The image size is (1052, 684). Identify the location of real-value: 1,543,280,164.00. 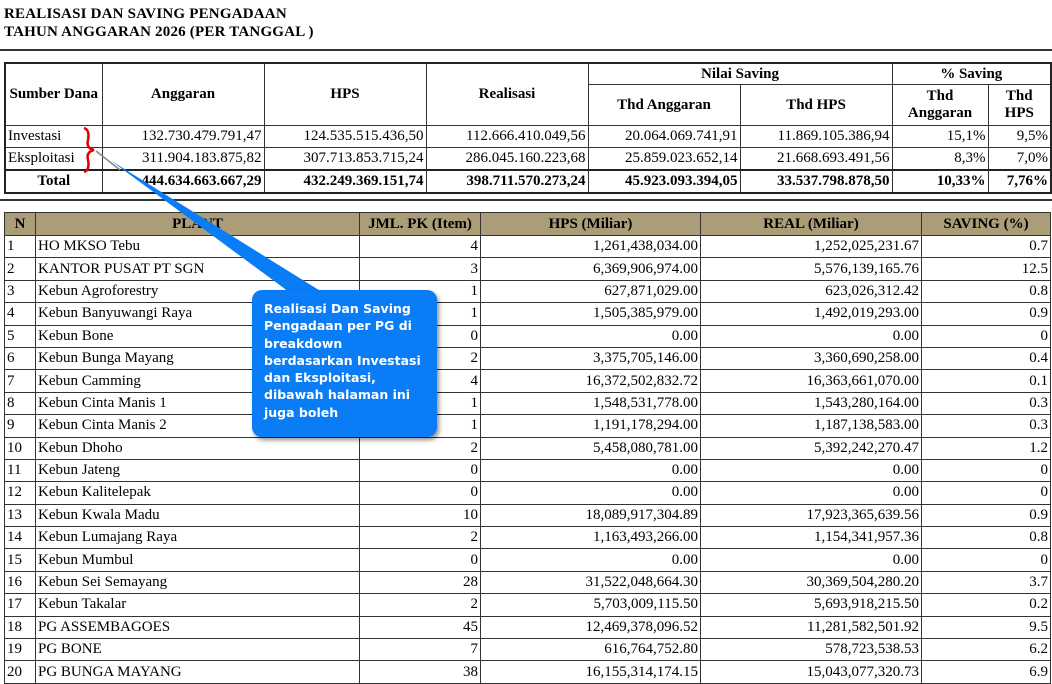
(811, 403).